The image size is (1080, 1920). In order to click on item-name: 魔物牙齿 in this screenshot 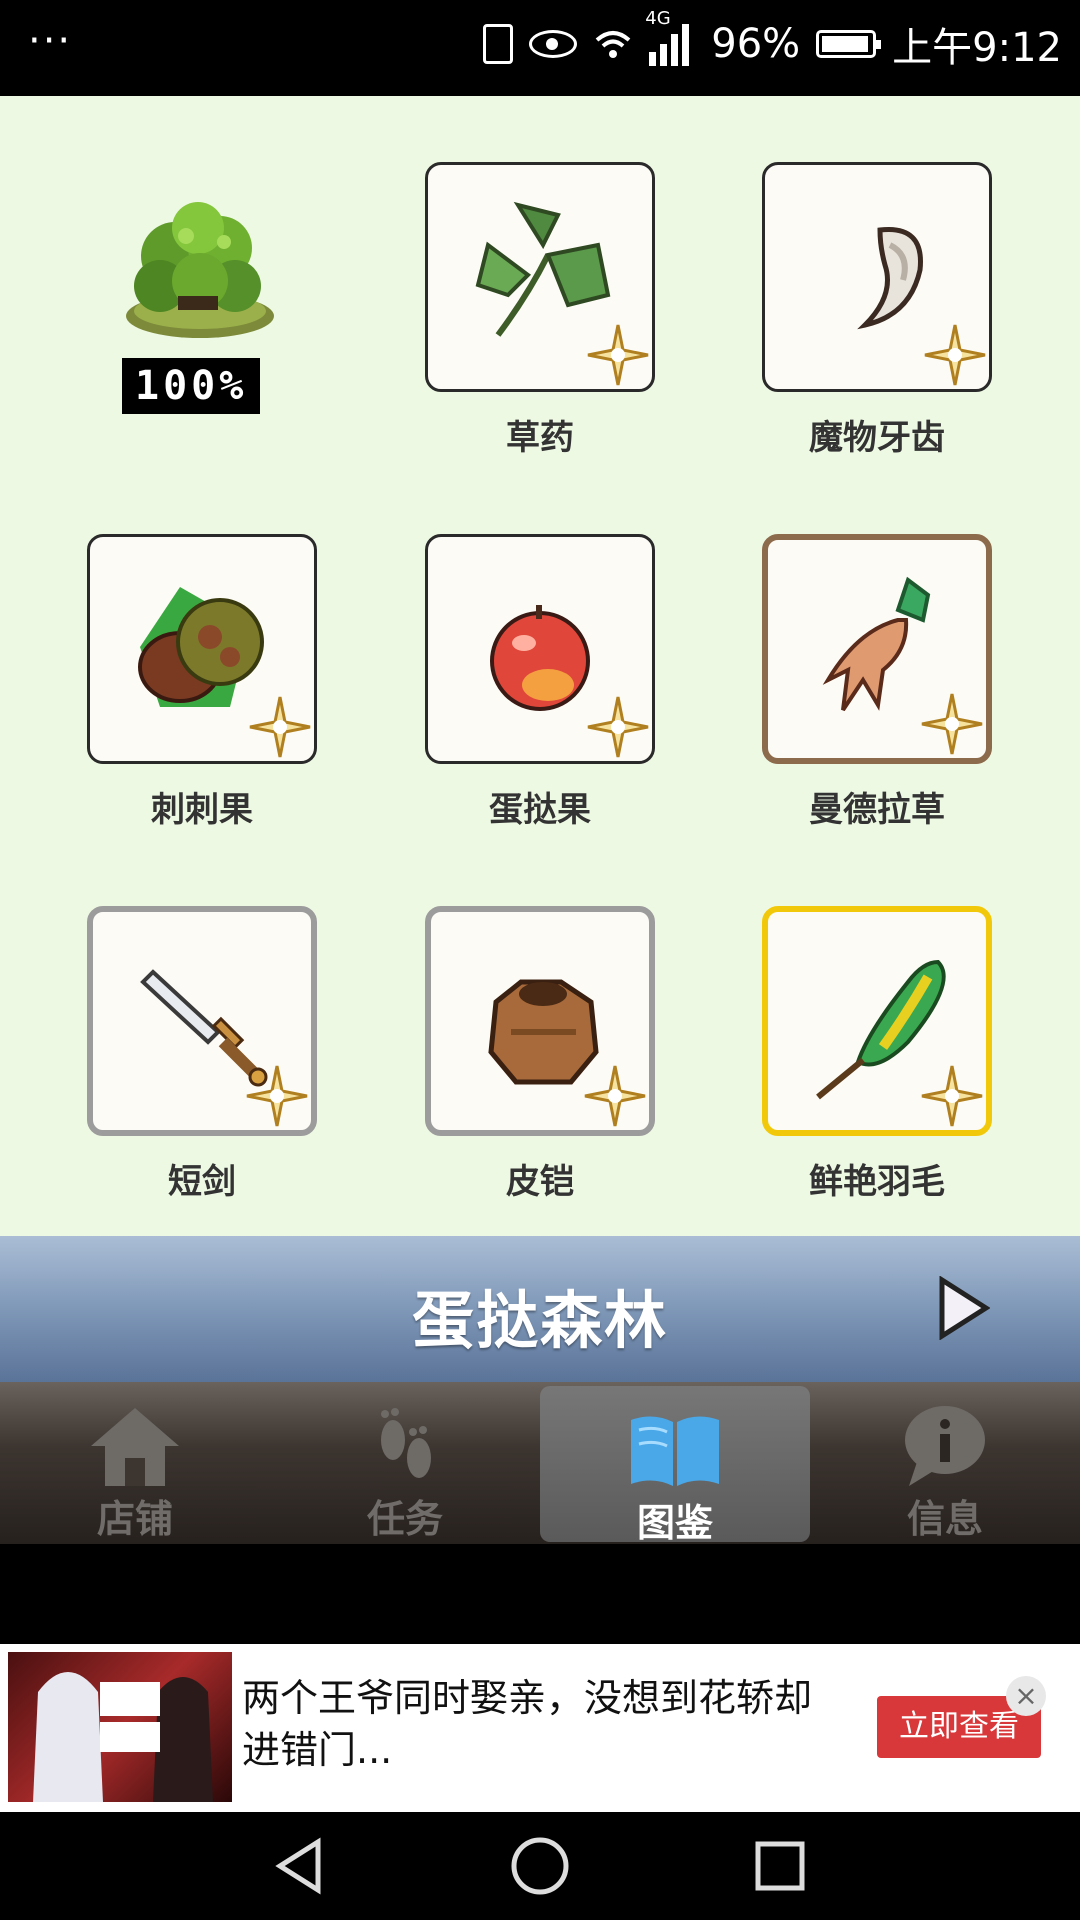, I will do `click(877, 438)`.